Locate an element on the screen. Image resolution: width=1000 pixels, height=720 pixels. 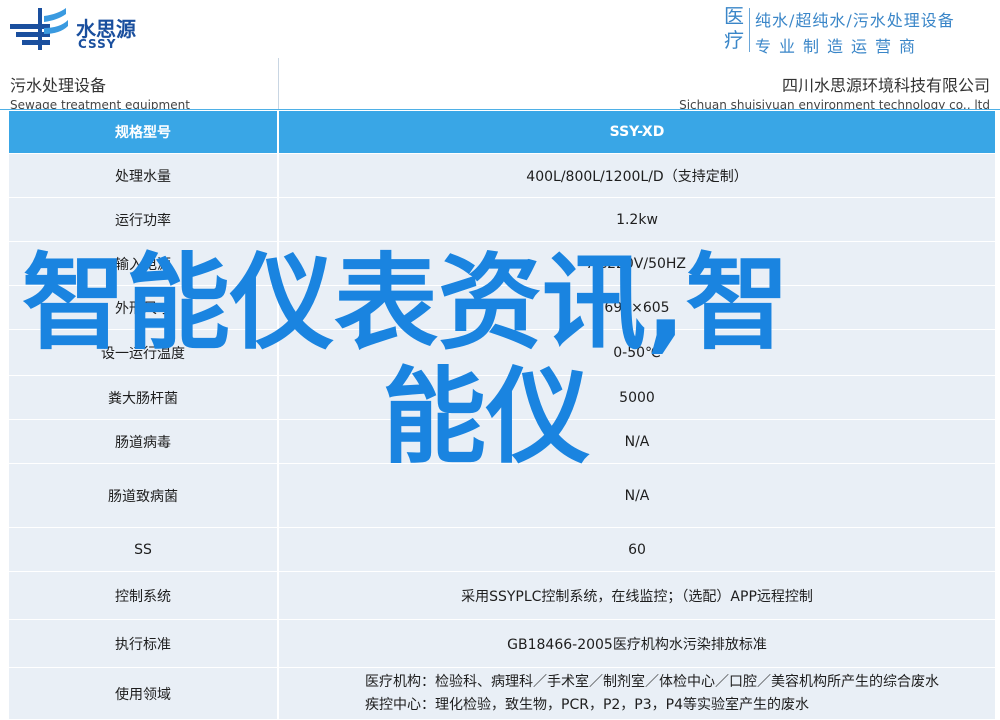
row-label: 运行功率 is located at coordinates (143, 219).